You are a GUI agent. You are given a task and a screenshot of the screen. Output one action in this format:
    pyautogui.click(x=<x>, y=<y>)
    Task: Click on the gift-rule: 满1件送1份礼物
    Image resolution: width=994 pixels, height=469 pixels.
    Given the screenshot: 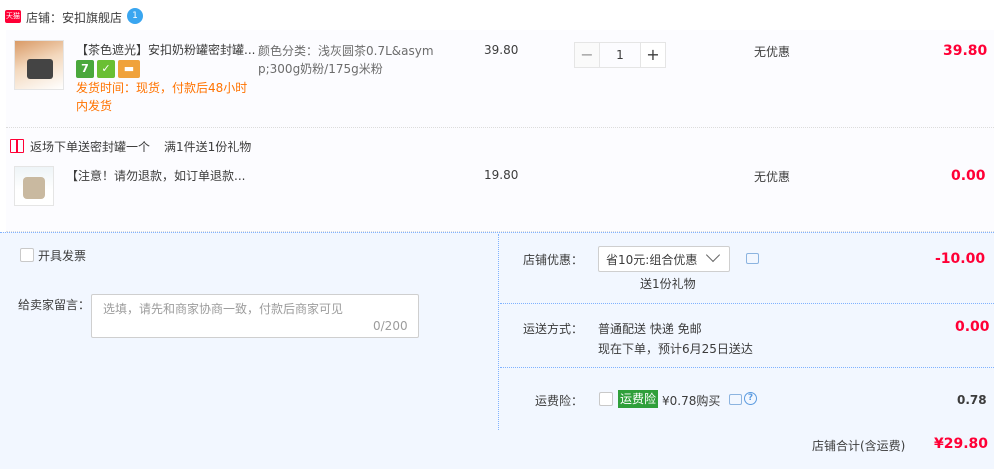 What is the action you would take?
    pyautogui.click(x=208, y=147)
    